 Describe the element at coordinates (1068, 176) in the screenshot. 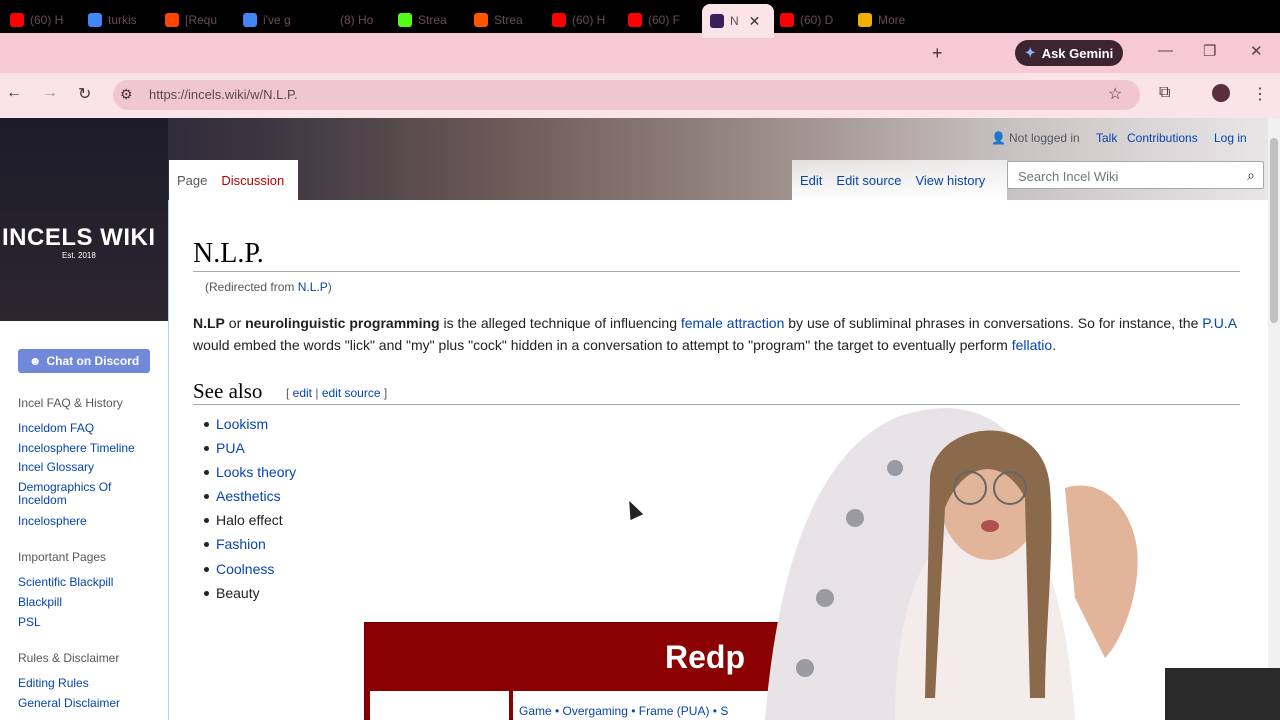

I see `search-placeholder: Search Incel Wiki` at that location.